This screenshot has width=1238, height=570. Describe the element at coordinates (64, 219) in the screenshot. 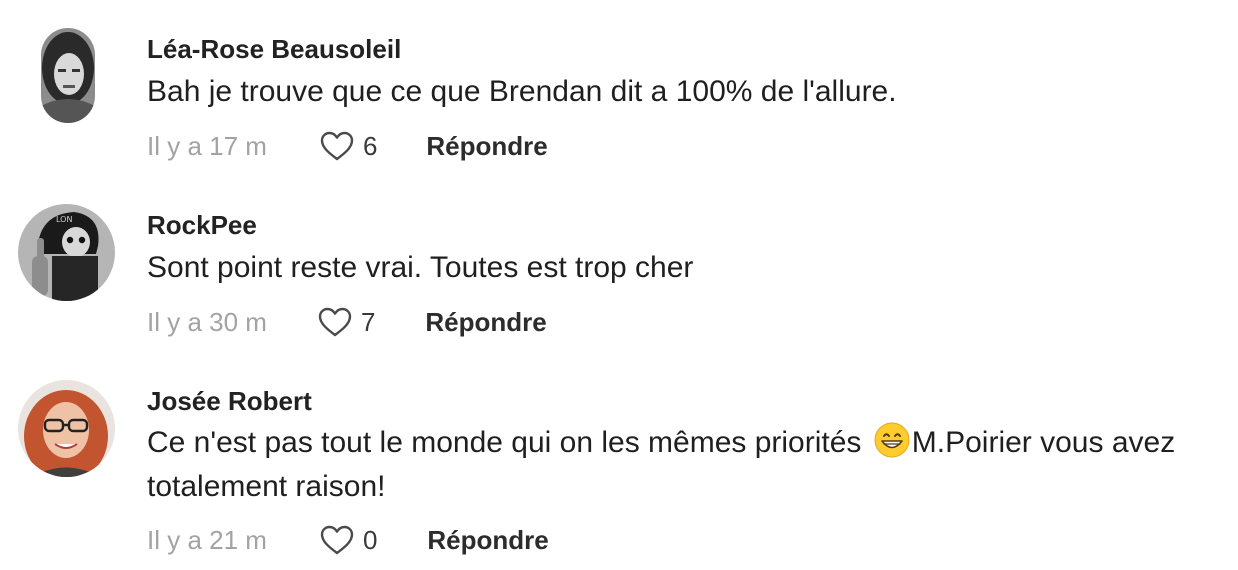

I see `svg-text: LON` at that location.